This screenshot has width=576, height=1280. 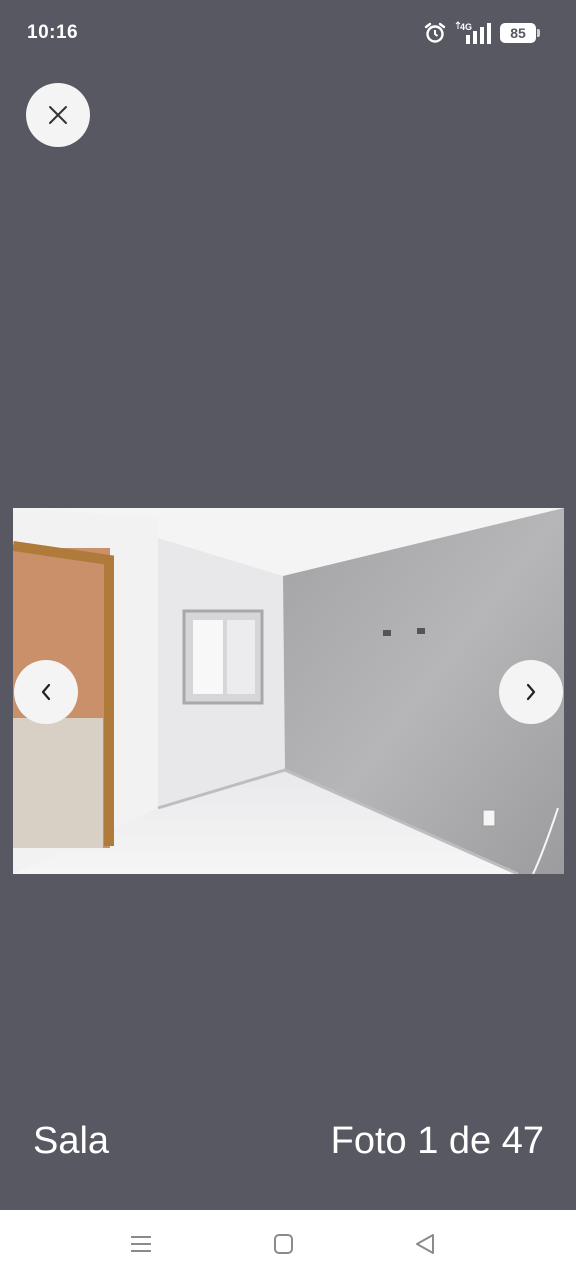 I want to click on menu-icon, so click(x=141, y=1244).